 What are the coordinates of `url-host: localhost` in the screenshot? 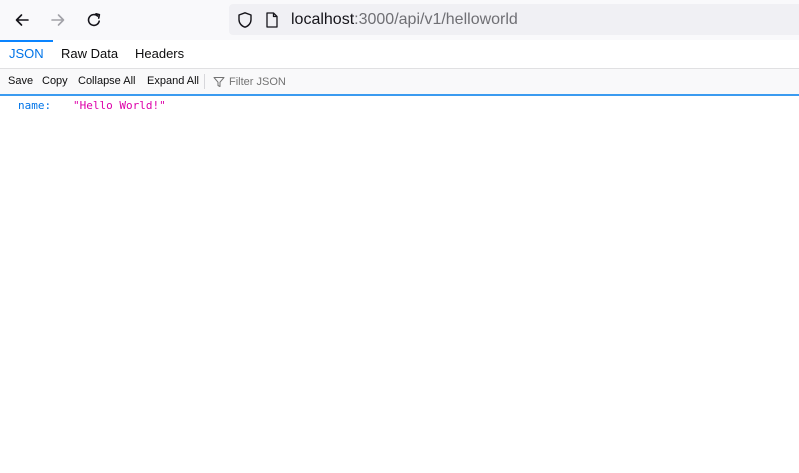 It's located at (323, 19).